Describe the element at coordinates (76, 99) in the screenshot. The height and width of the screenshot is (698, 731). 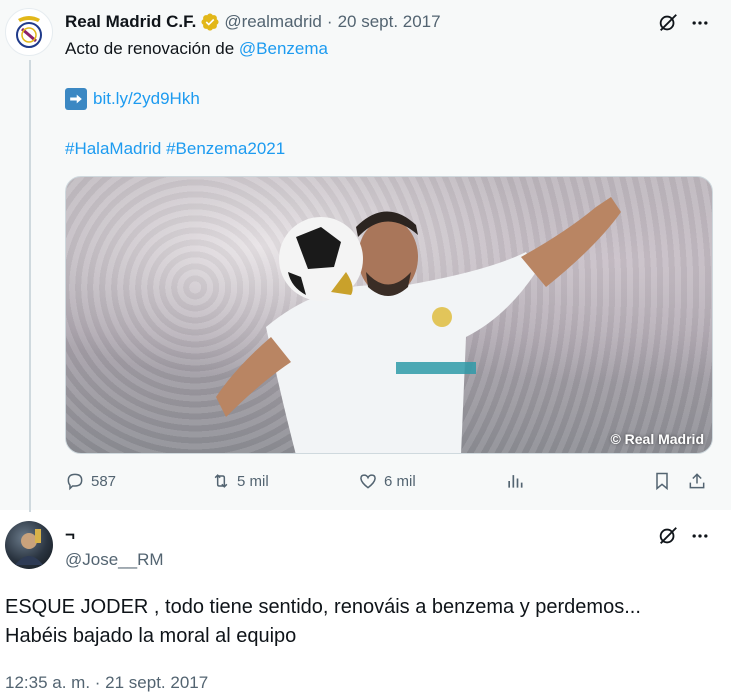
I see `right-arrow-emoji-icon` at that location.